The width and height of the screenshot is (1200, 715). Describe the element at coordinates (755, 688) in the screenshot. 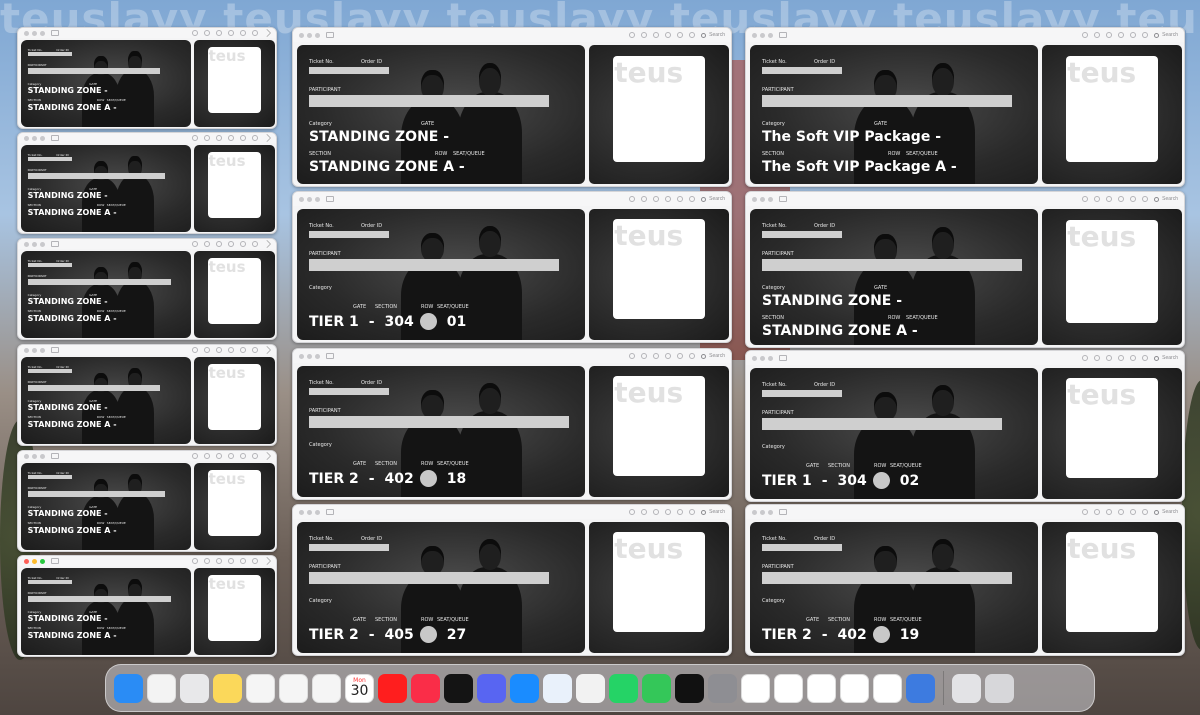

I see `powerpoint-icon` at that location.